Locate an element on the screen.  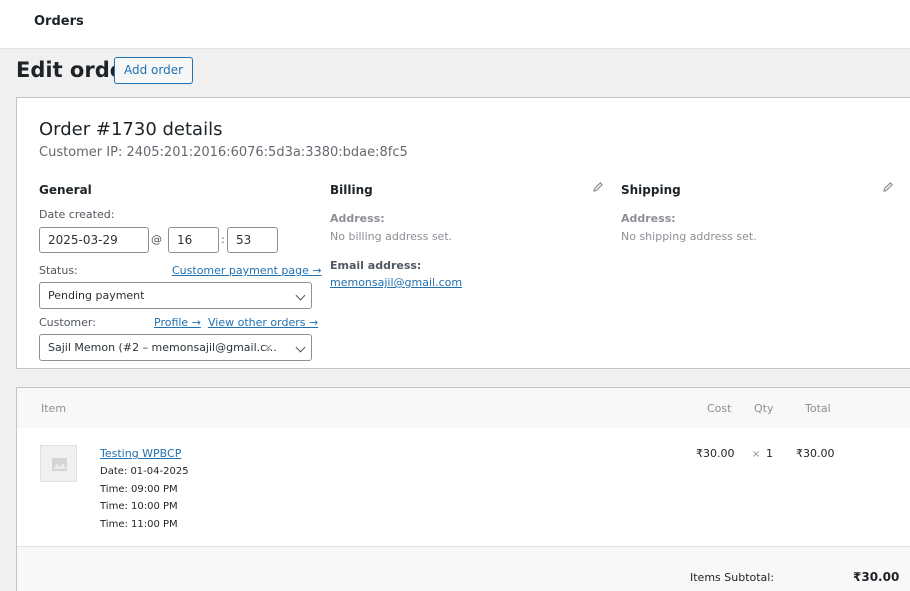
items-subtotal-value: ₹30.00 is located at coordinates (876, 577).